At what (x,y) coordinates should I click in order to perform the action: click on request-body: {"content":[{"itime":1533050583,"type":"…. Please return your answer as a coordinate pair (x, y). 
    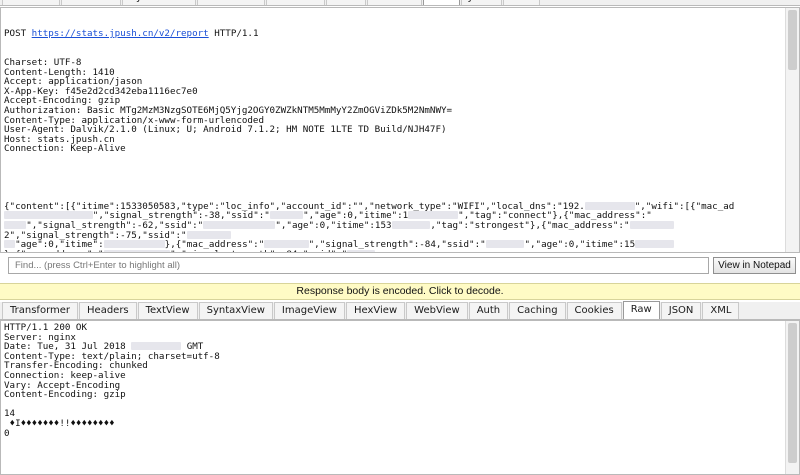
    Looking at the image, I should click on (378, 226).